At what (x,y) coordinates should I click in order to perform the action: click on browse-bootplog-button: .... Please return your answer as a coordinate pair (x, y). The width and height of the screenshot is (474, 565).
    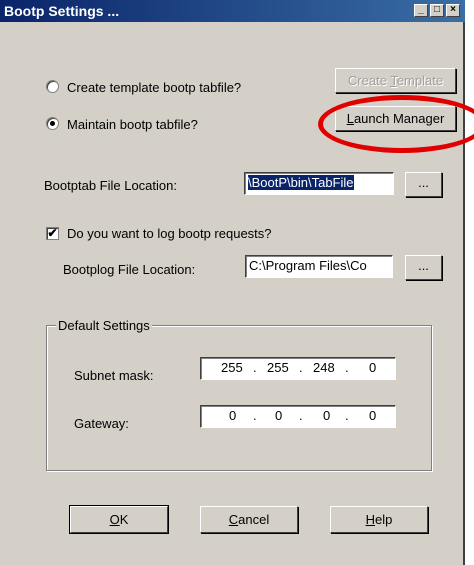
    Looking at the image, I should click on (423, 267).